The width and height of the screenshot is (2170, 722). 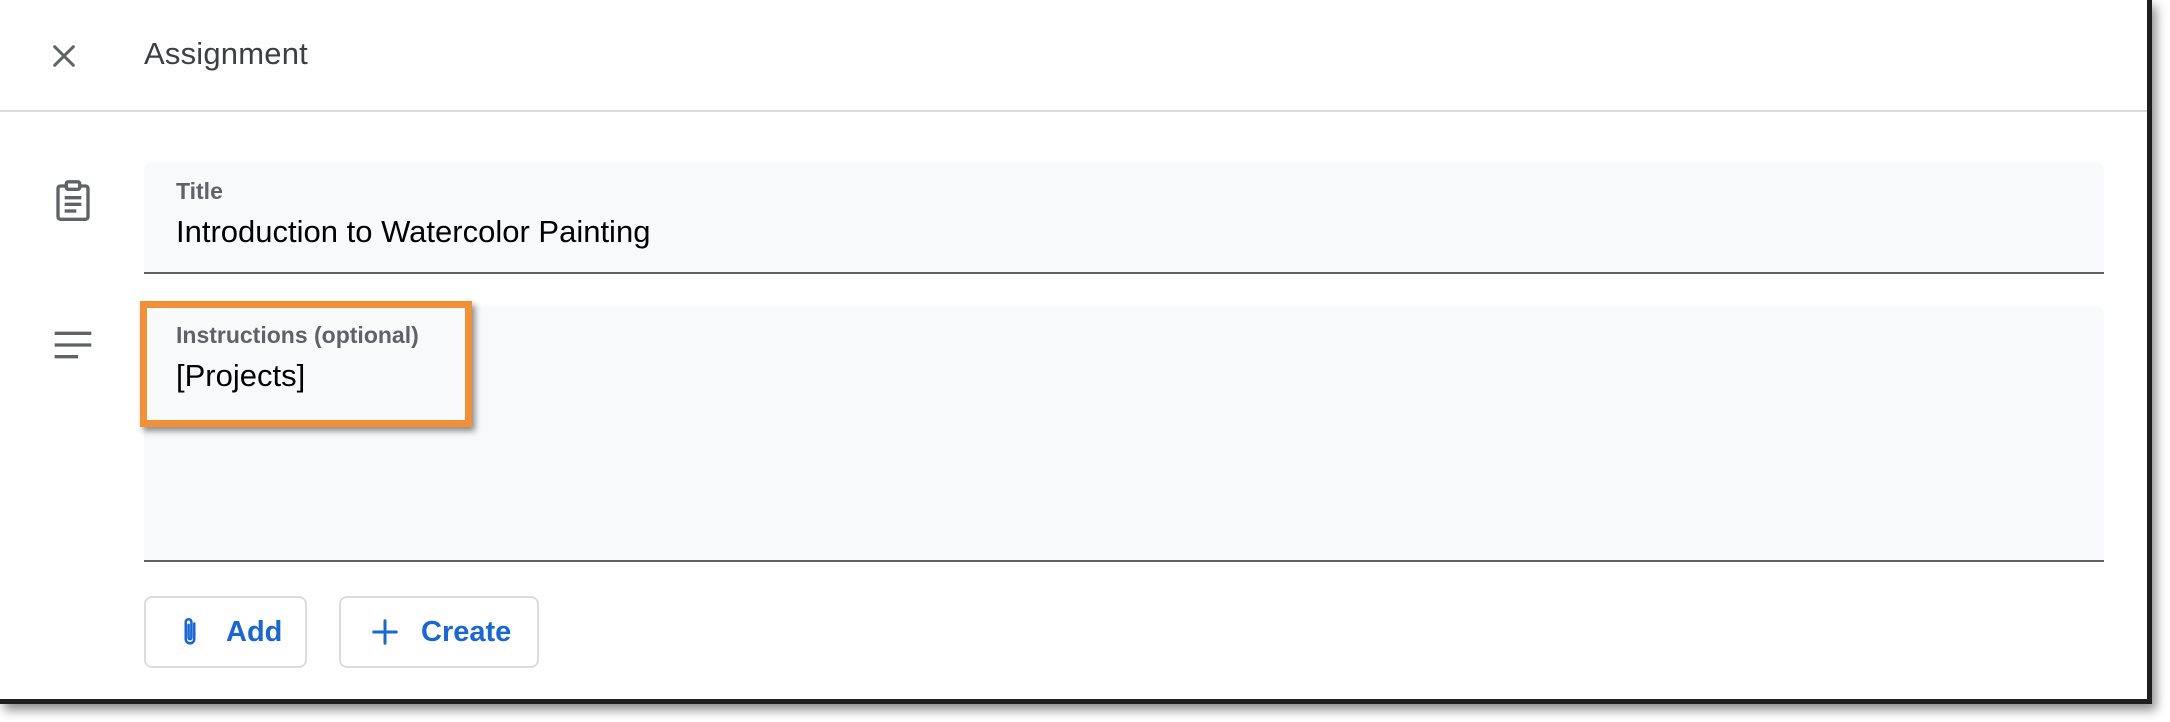 What do you see at coordinates (73, 201) in the screenshot?
I see `assignment-clipboard-icon` at bounding box center [73, 201].